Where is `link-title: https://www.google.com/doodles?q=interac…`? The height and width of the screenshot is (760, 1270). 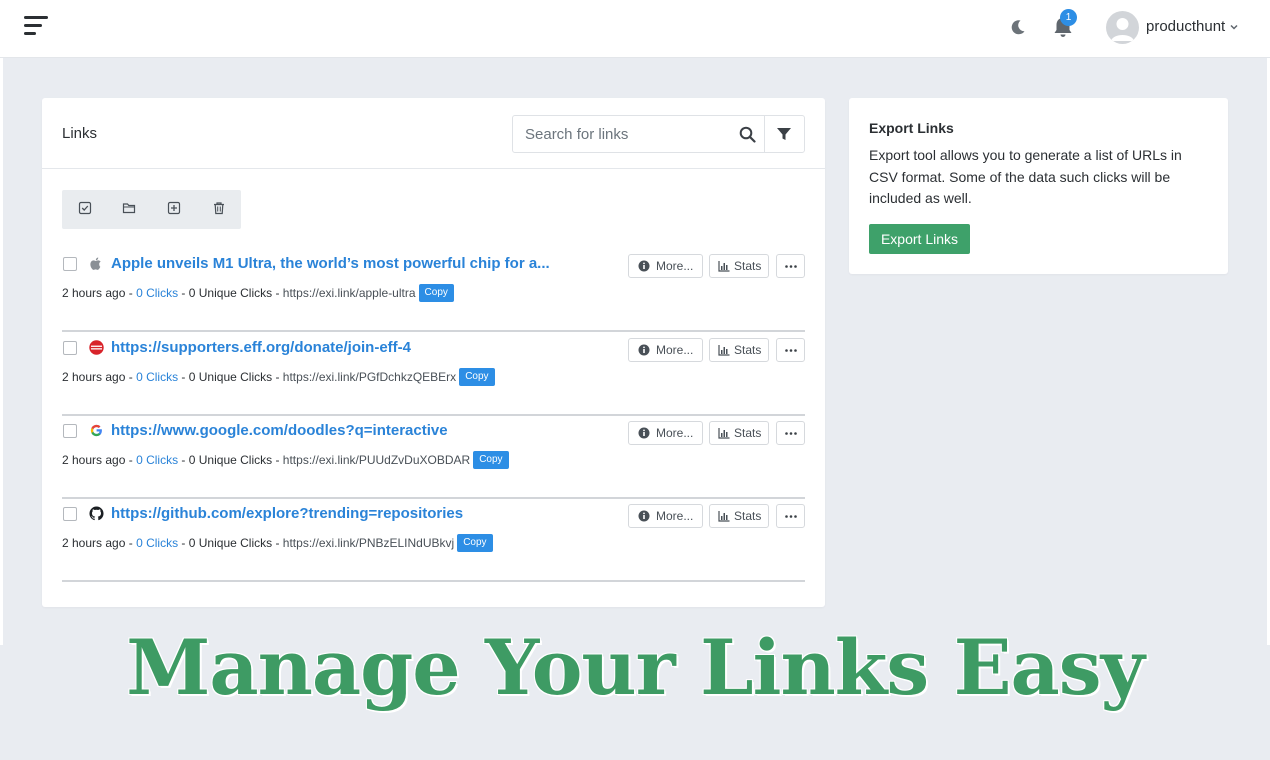 link-title: https://www.google.com/doodles?q=interac… is located at coordinates (279, 430).